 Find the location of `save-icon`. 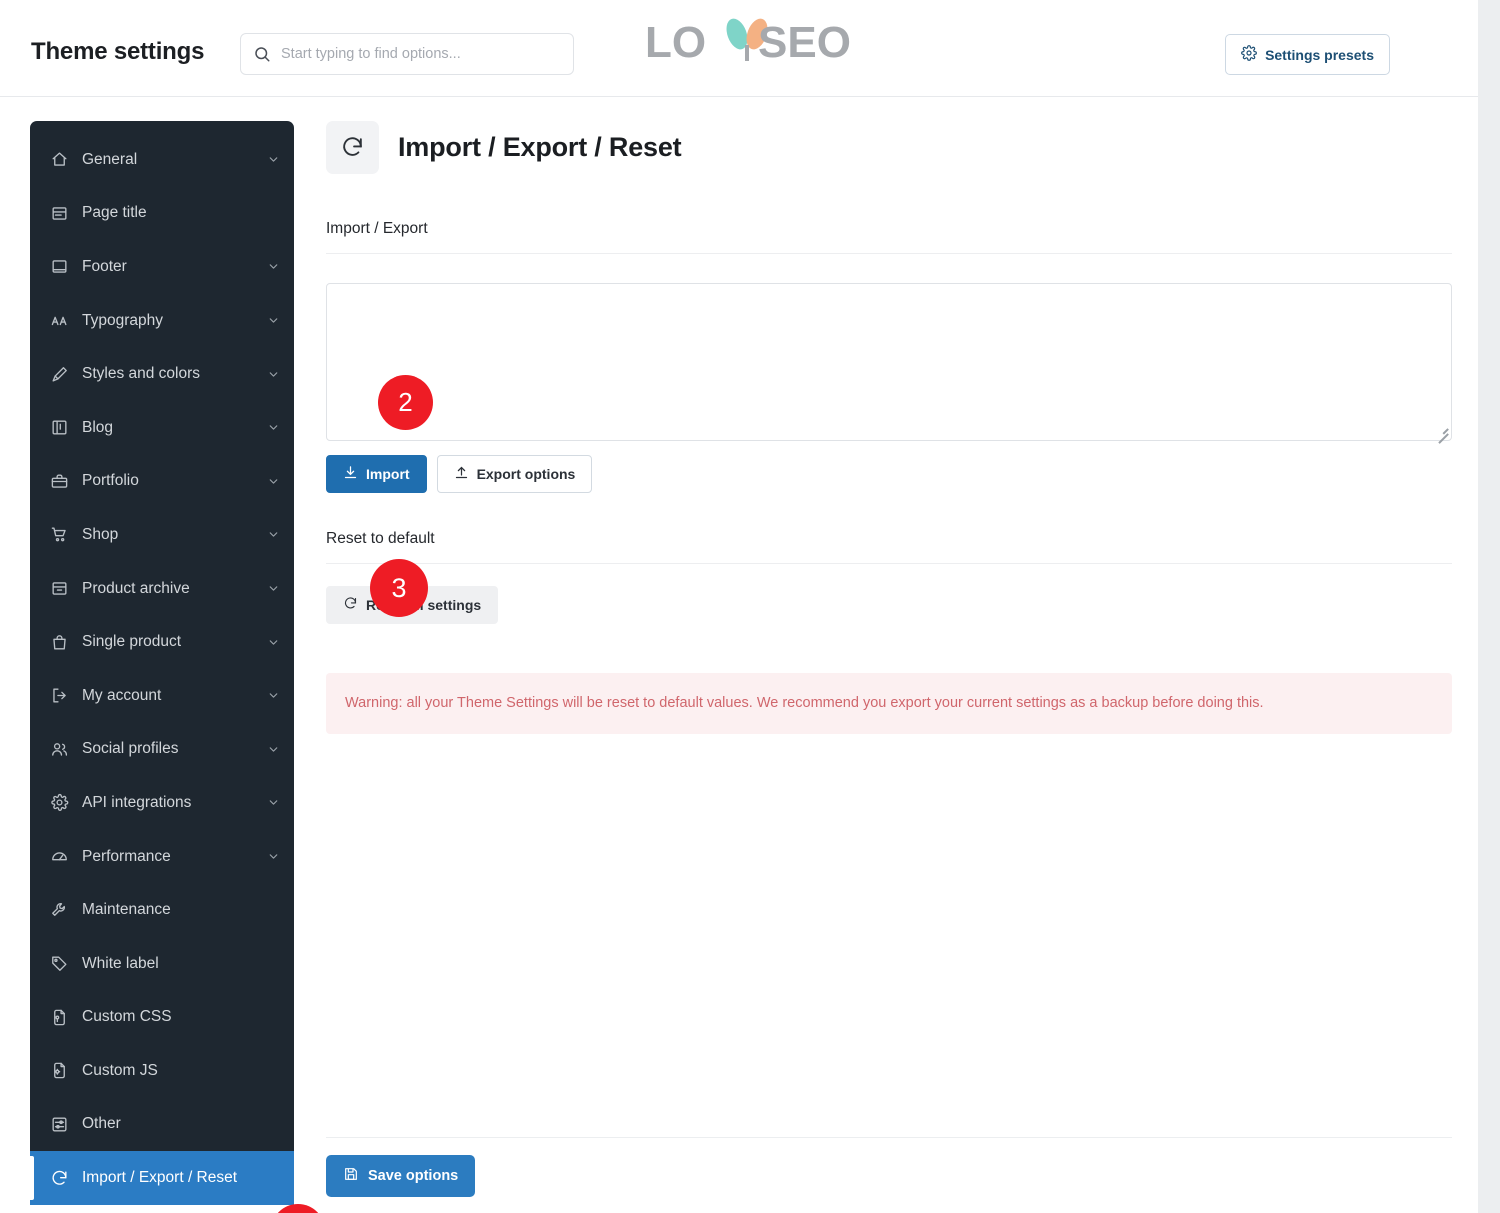

save-icon is located at coordinates (351, 1176).